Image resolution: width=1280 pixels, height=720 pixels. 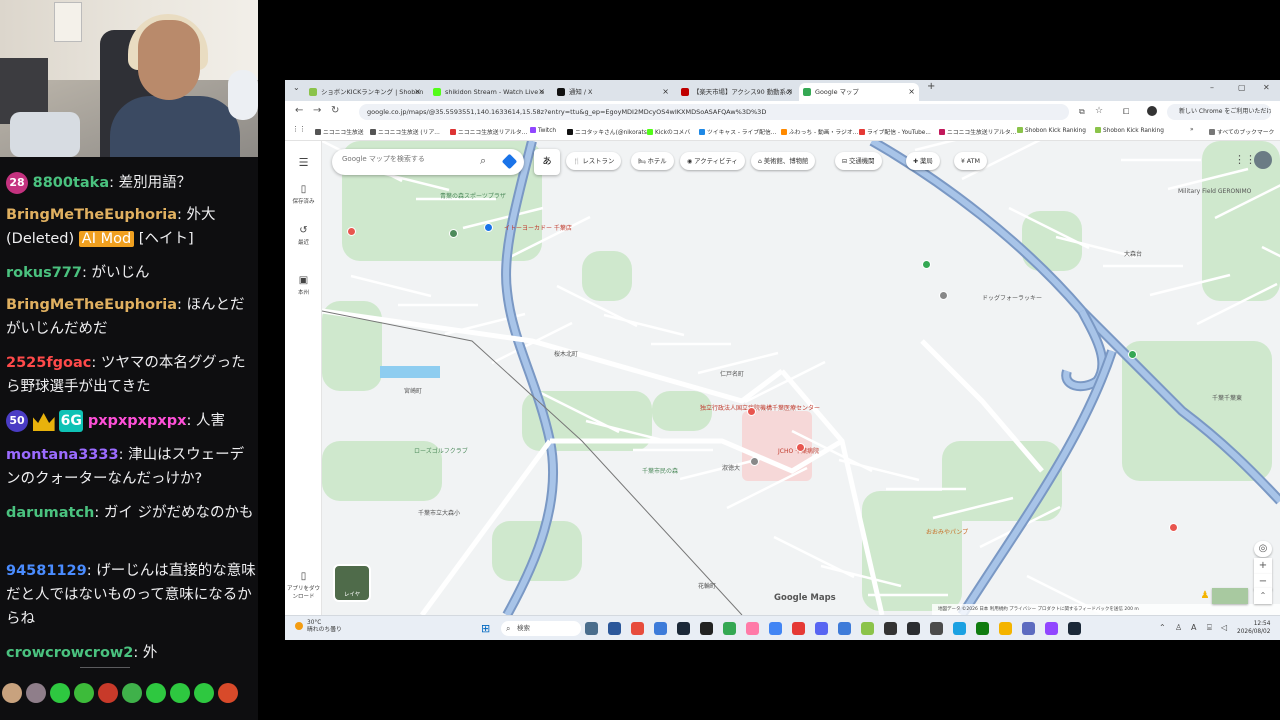 I want to click on star-icon: ☆, so click(x=1099, y=111).